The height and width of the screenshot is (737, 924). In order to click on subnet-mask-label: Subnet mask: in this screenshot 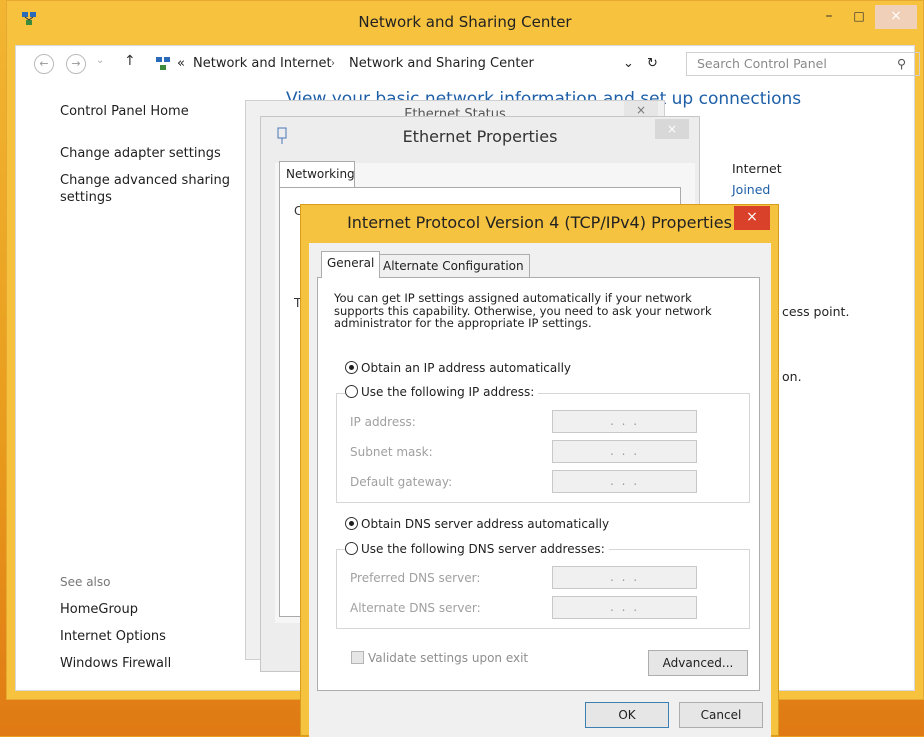, I will do `click(391, 452)`.